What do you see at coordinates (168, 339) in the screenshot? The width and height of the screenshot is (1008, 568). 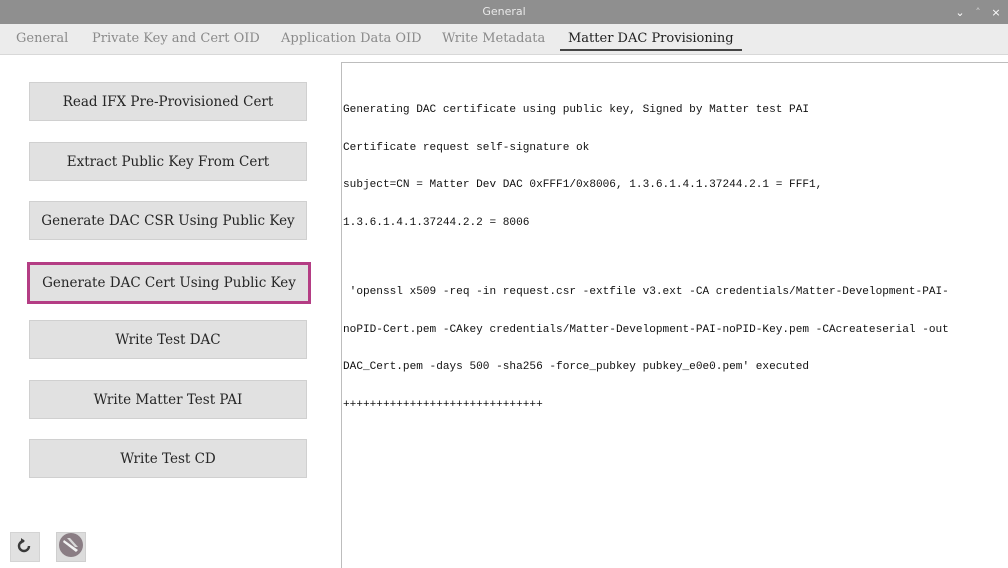 I see `write-test-dac-button: Write Test DAC` at bounding box center [168, 339].